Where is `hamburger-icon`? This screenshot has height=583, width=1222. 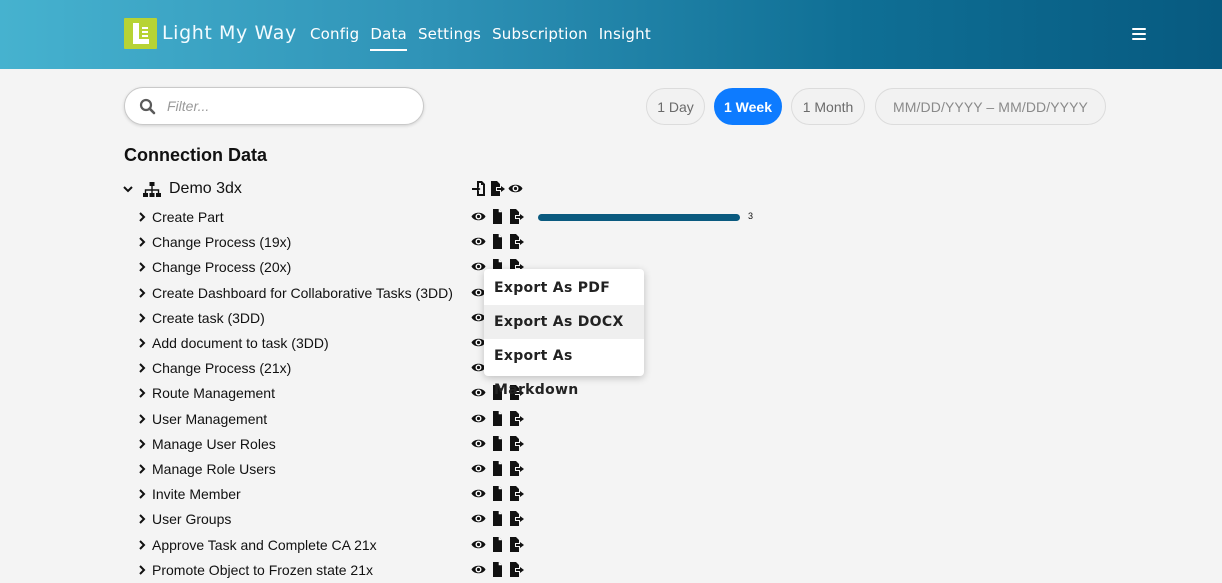 hamburger-icon is located at coordinates (1139, 34).